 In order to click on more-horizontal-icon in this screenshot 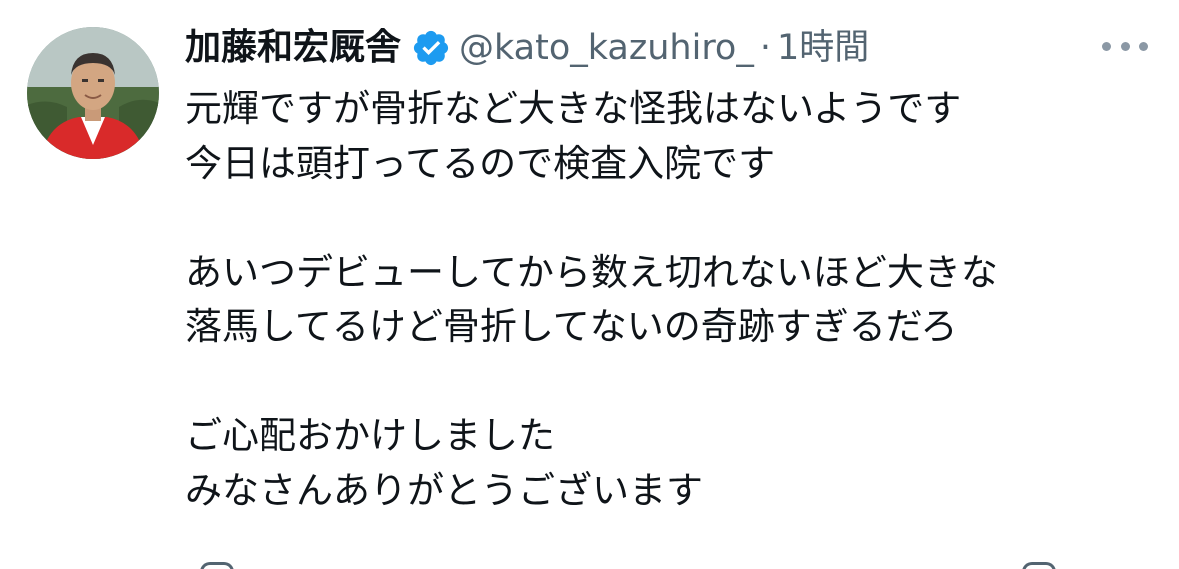, I will do `click(1125, 46)`.